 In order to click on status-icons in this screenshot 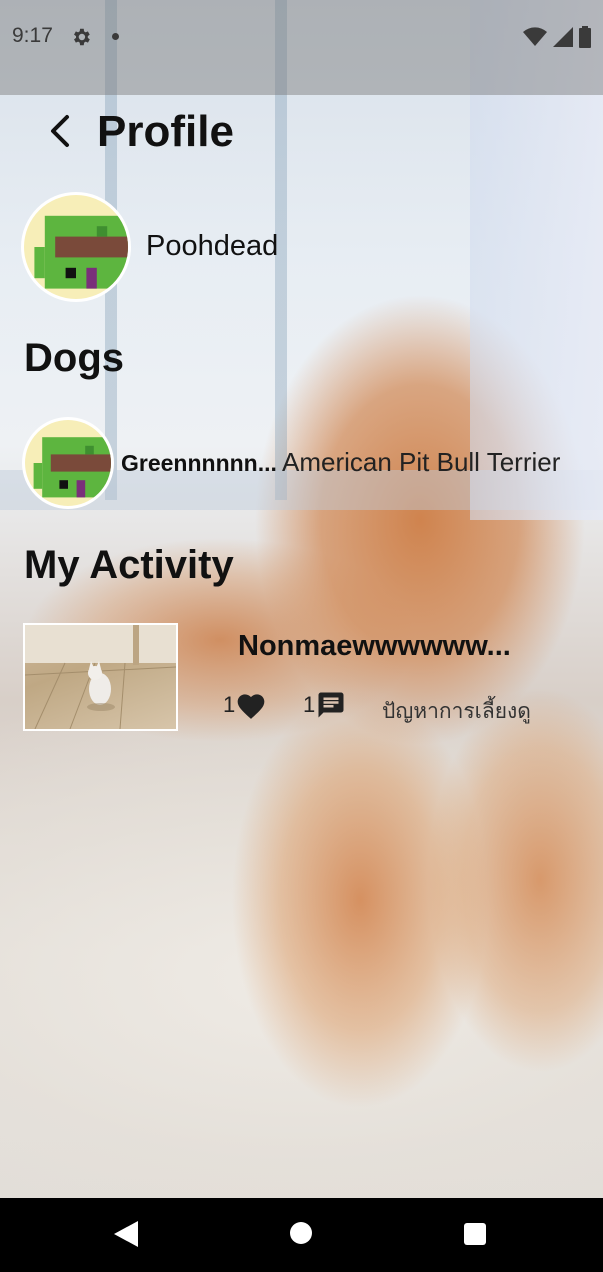, I will do `click(557, 37)`.